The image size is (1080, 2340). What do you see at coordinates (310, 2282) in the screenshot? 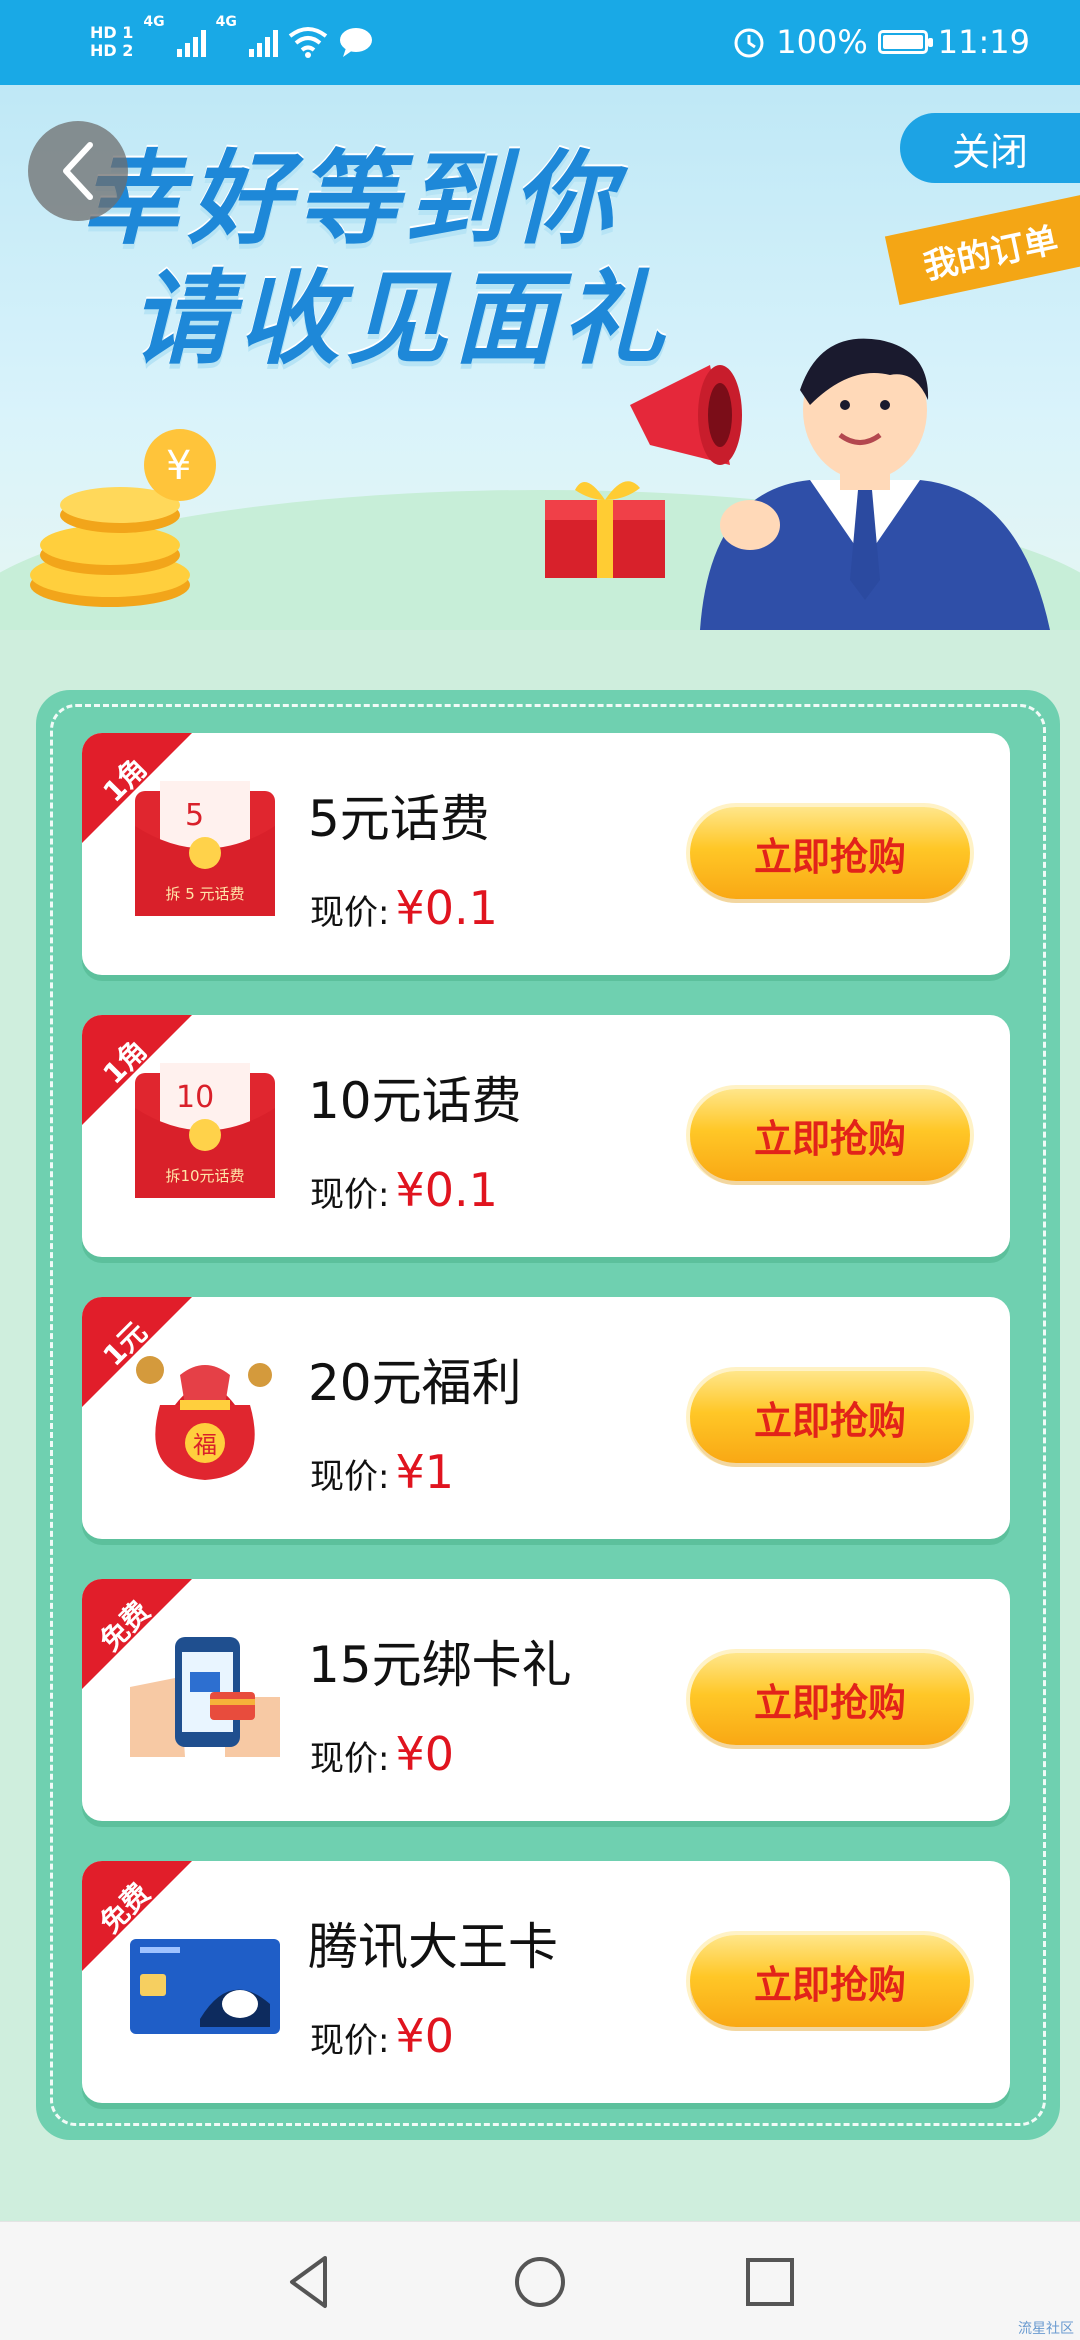
I see `nav-back-icon` at bounding box center [310, 2282].